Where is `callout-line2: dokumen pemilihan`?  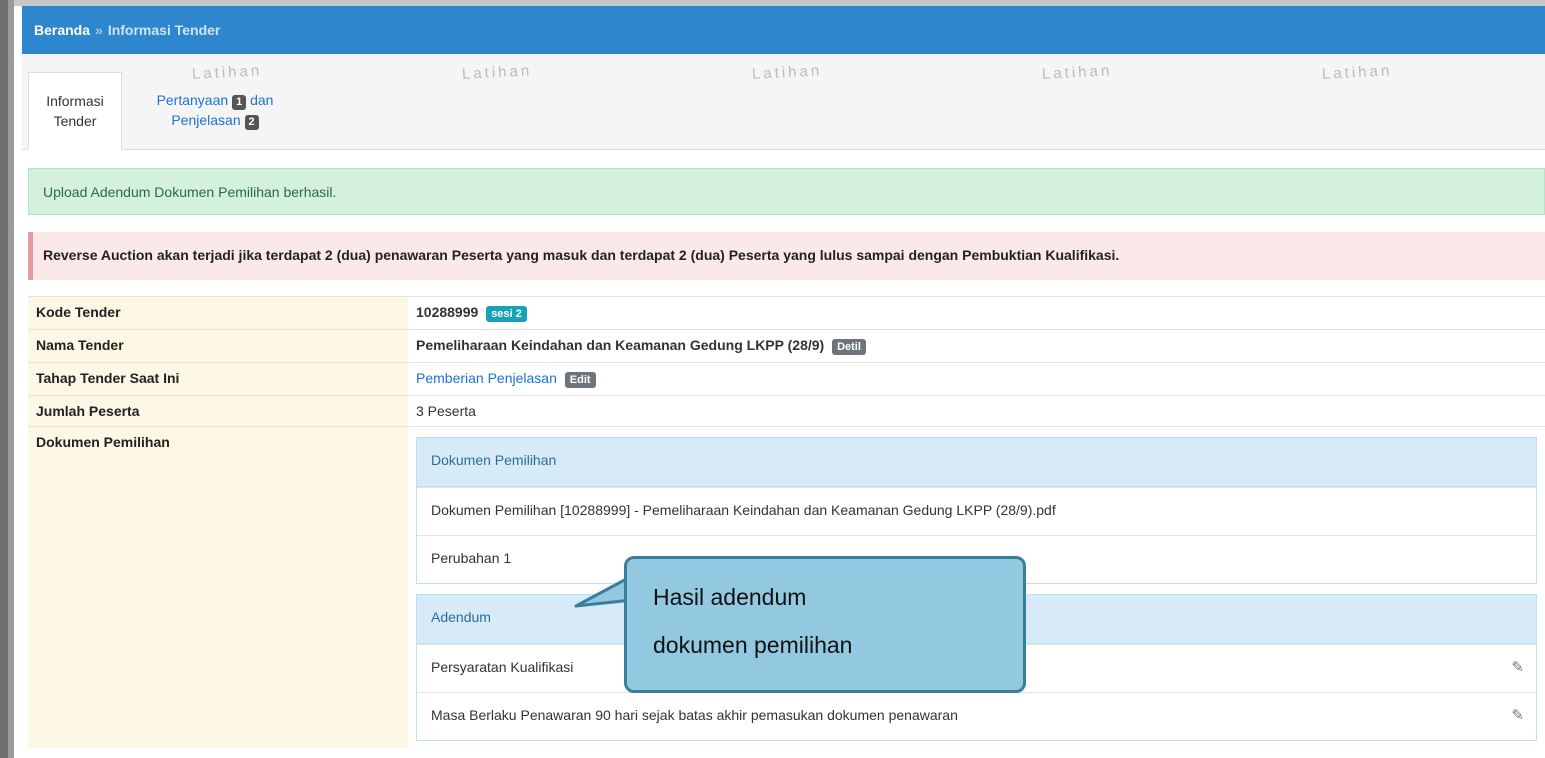 callout-line2: dokumen pemilihan is located at coordinates (753, 645).